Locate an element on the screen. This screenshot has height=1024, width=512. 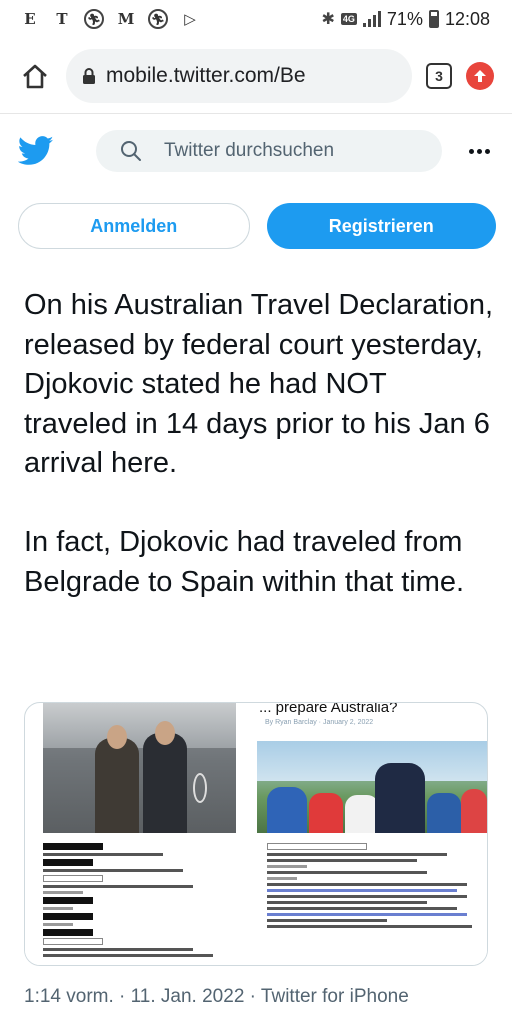
search-input: Twitter durchsuchen is located at coordinates (269, 151).